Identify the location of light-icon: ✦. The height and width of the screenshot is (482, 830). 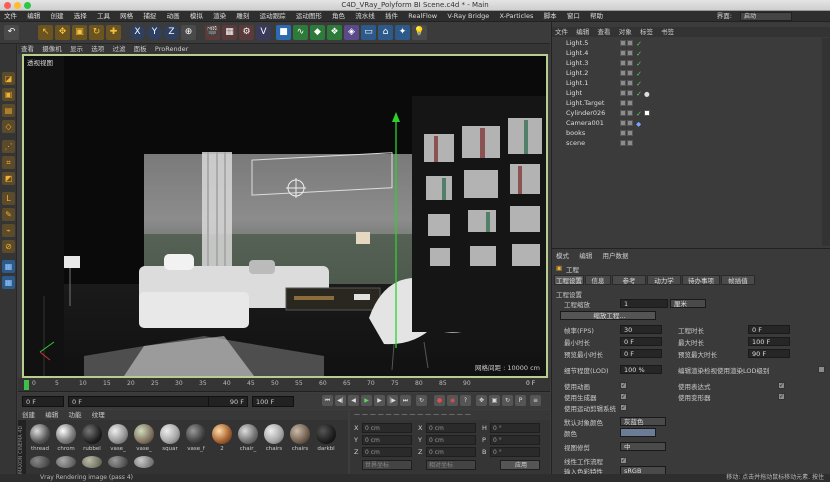
(402, 32).